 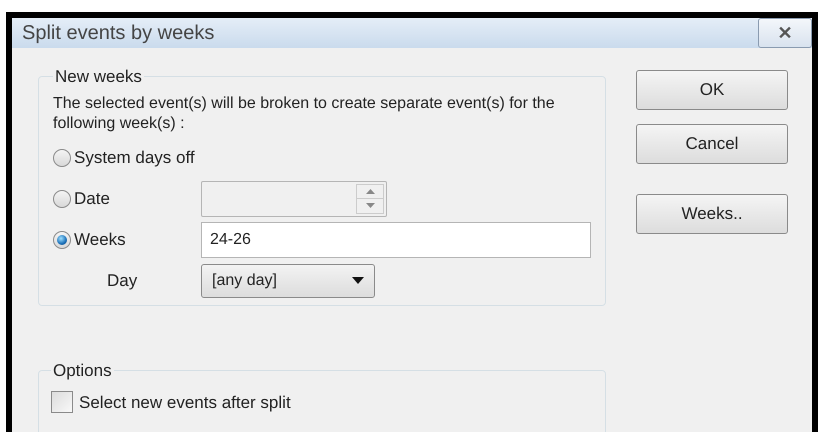 What do you see at coordinates (100, 239) in the screenshot?
I see `radio-label: Weeks` at bounding box center [100, 239].